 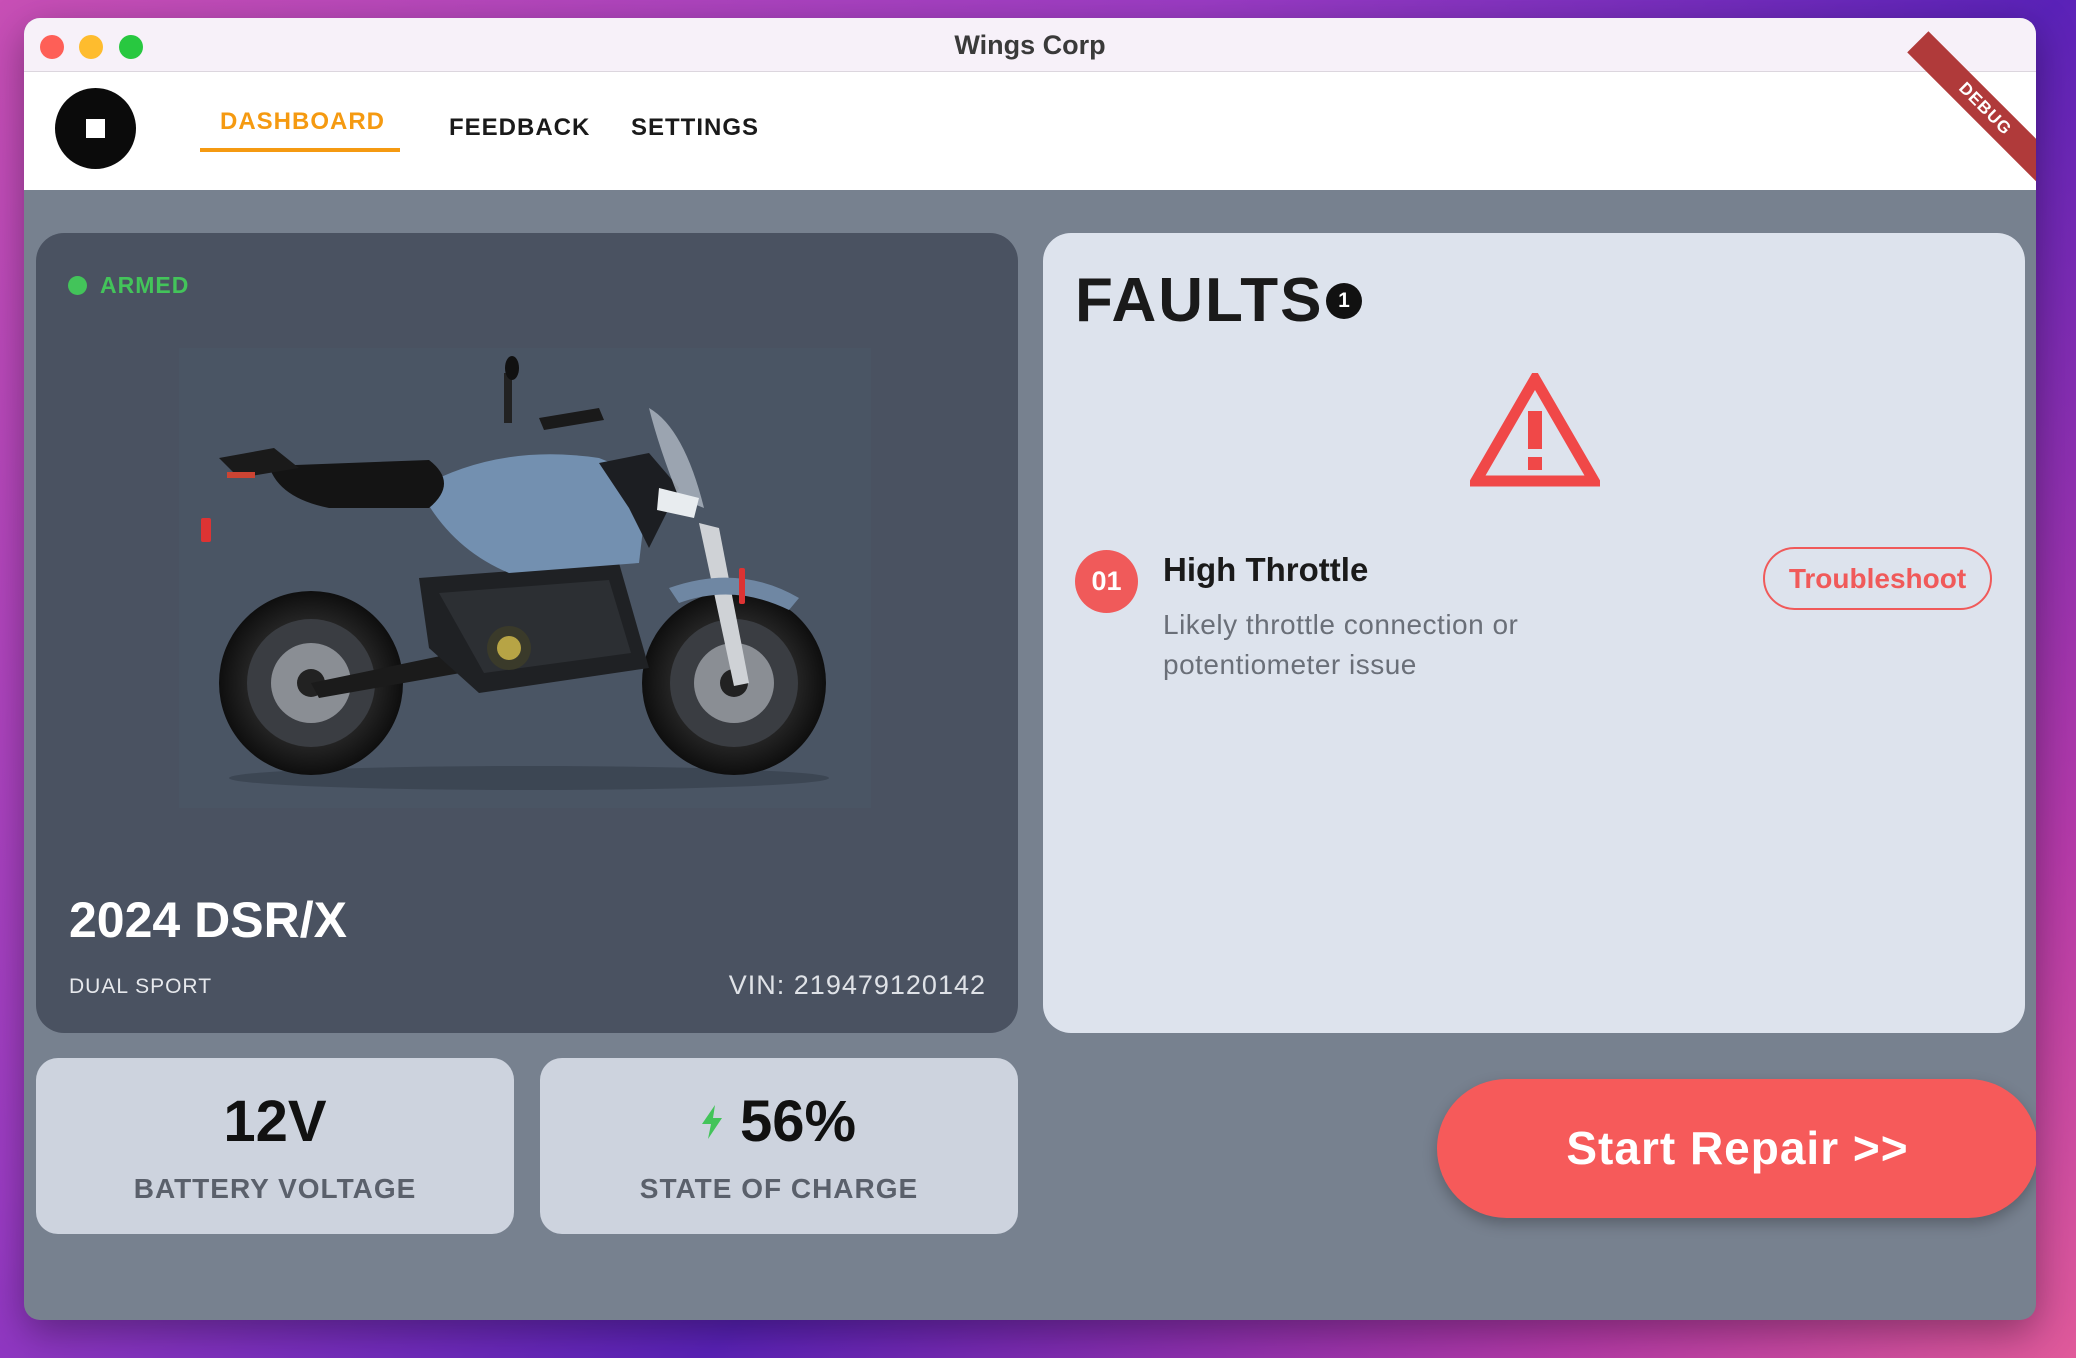 I want to click on title-bar: Wings Corp, so click(x=1030, y=45).